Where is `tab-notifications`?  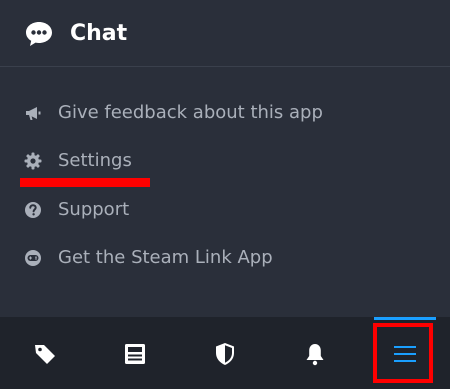
tab-notifications is located at coordinates (315, 353).